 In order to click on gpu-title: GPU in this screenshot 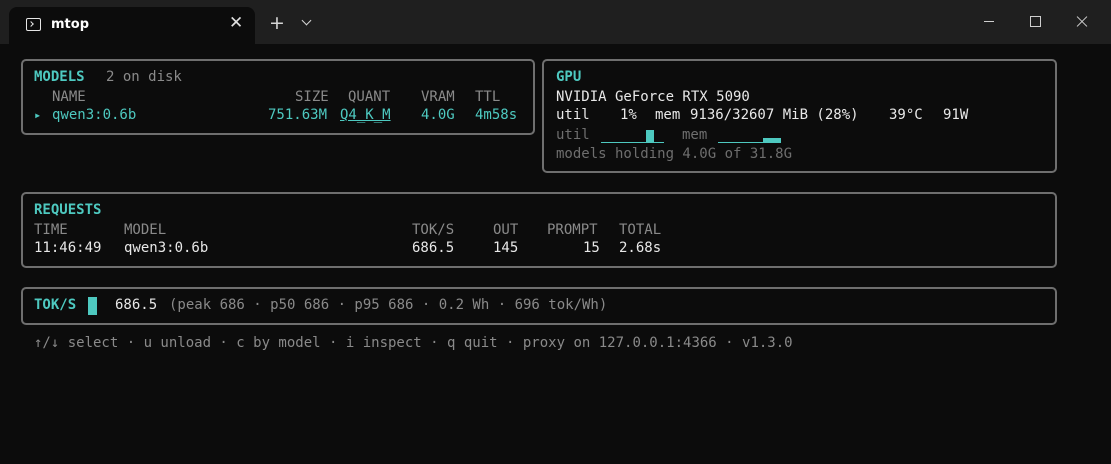, I will do `click(569, 77)`.